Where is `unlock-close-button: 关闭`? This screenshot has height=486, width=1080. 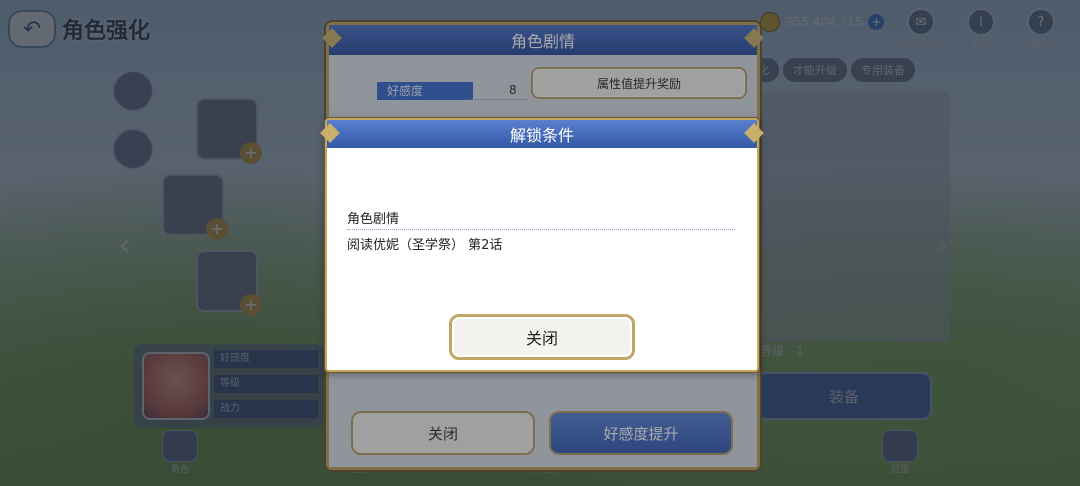
unlock-close-button: 关闭 is located at coordinates (542, 337).